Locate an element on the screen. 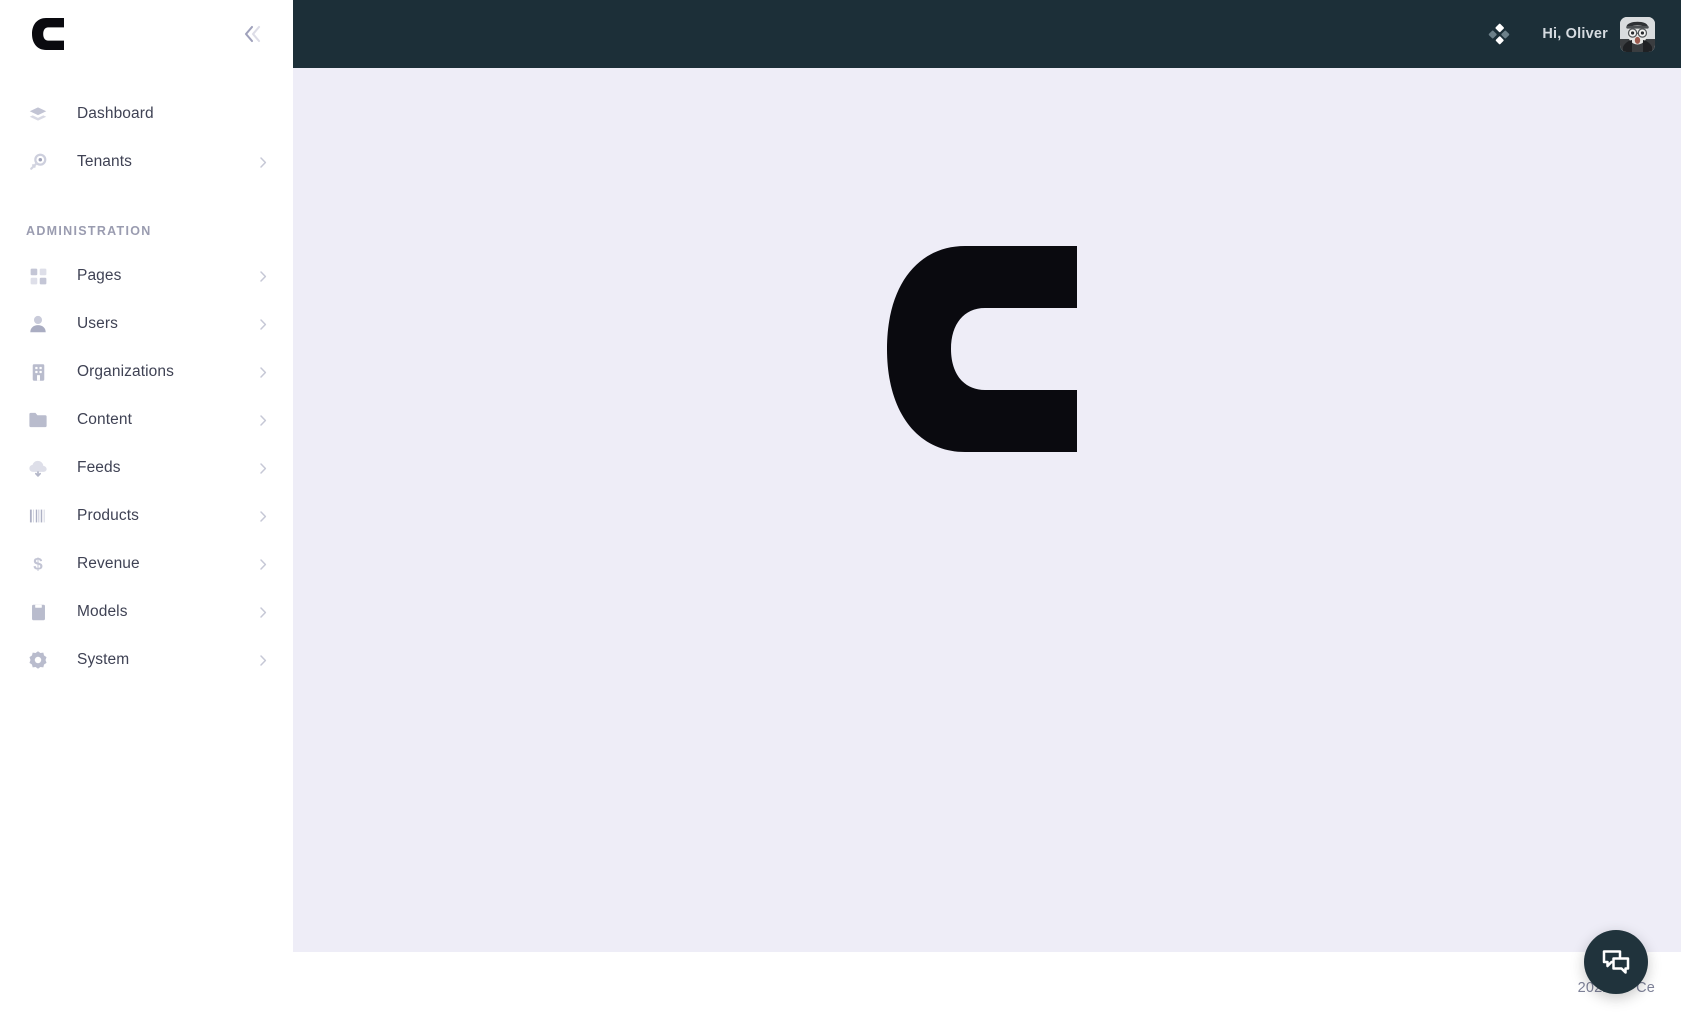  sidebar-item-dashboard: Dashboard is located at coordinates (146, 114).